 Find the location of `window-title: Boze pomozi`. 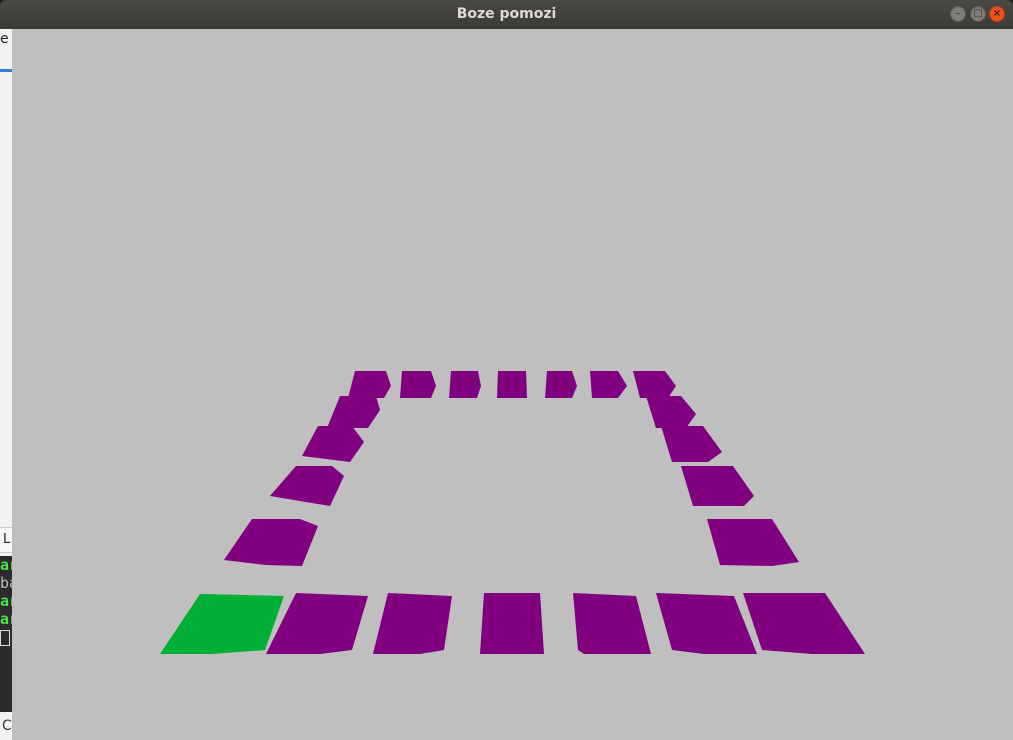

window-title: Boze pomozi is located at coordinates (506, 14).